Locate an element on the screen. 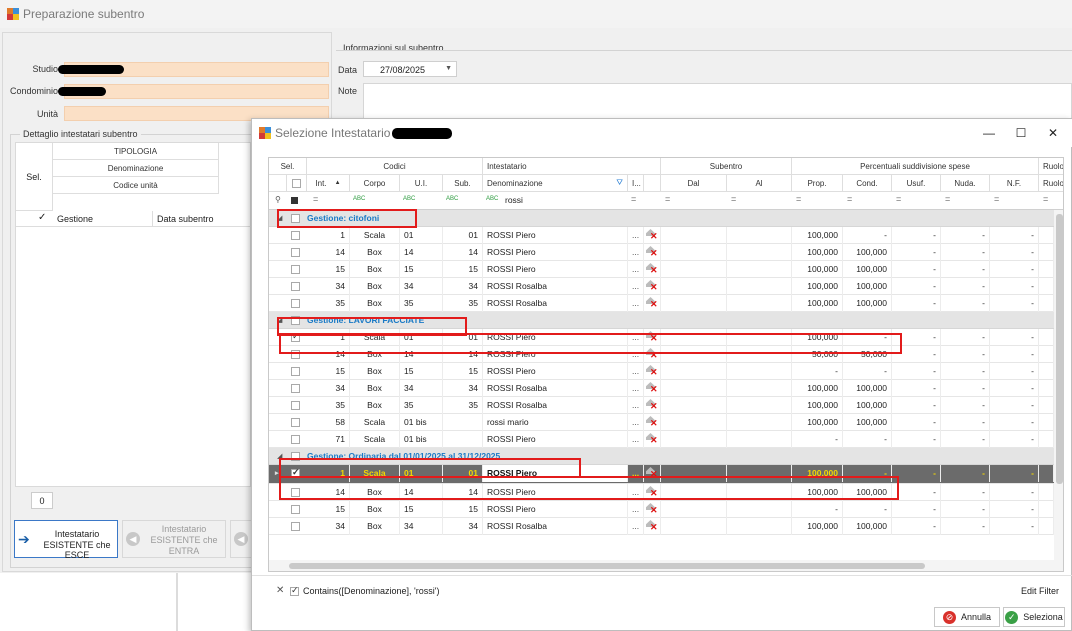 Image resolution: width=1072 pixels, height=631 pixels. note-textarea is located at coordinates (717, 101).